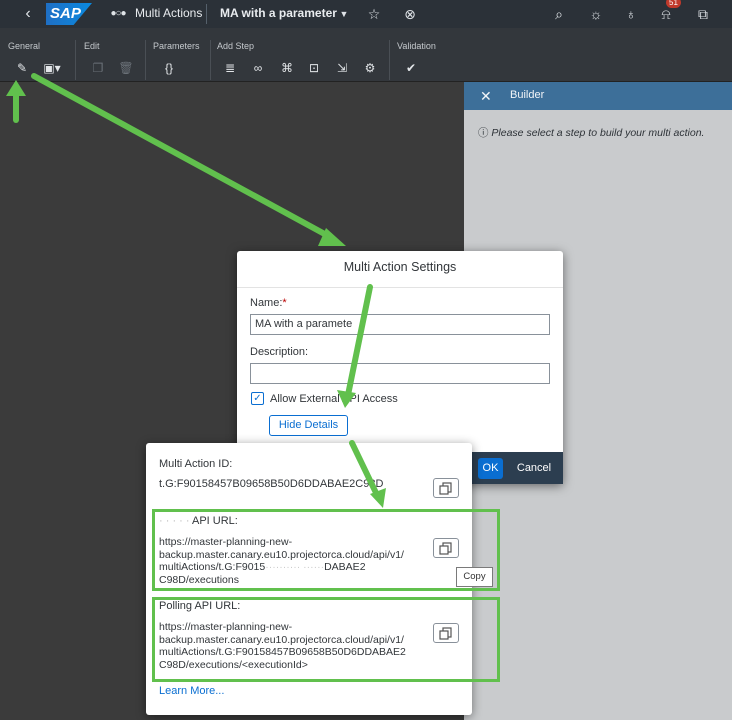 Image resolution: width=732 pixels, height=720 pixels. I want to click on annotation-box-polling-url, so click(326, 639).